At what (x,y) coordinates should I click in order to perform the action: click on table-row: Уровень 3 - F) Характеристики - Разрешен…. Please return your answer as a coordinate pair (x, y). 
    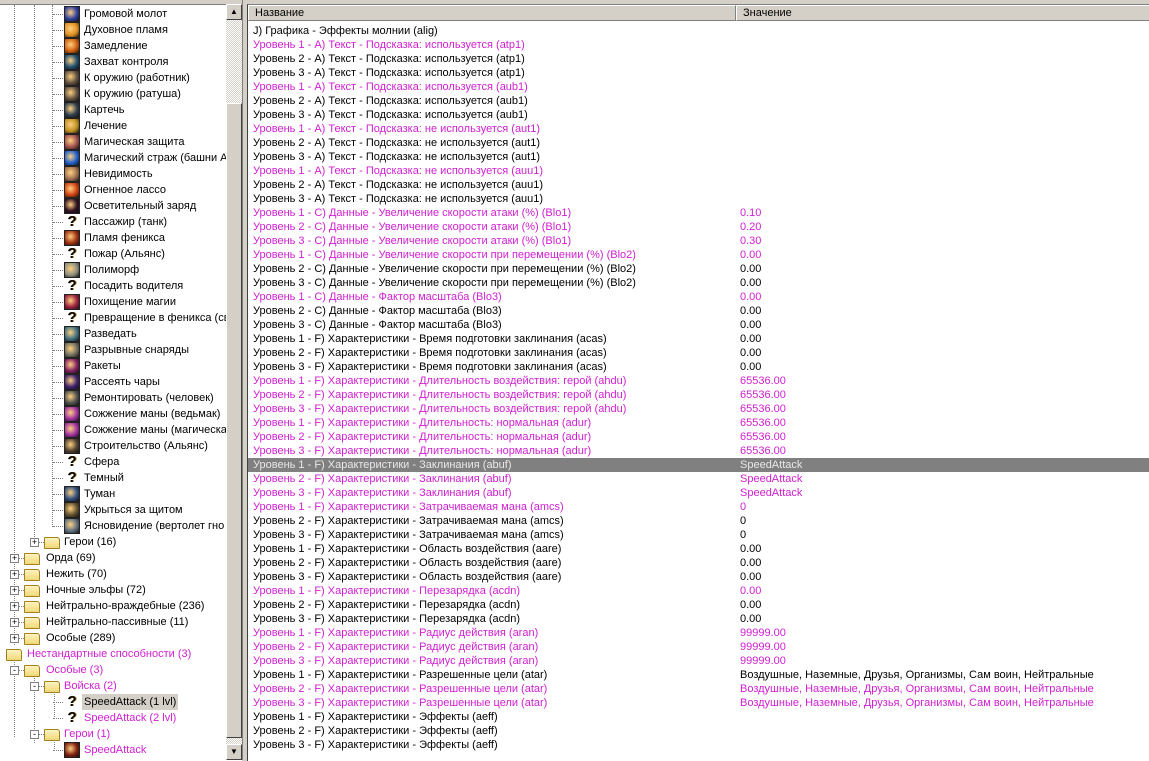
    Looking at the image, I should click on (698, 703).